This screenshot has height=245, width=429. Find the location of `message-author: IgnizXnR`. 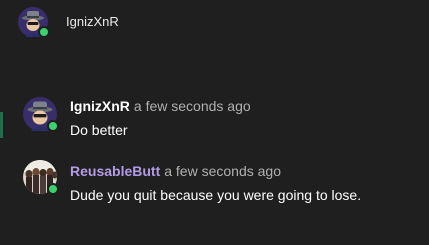

message-author: IgnizXnR is located at coordinates (100, 106).